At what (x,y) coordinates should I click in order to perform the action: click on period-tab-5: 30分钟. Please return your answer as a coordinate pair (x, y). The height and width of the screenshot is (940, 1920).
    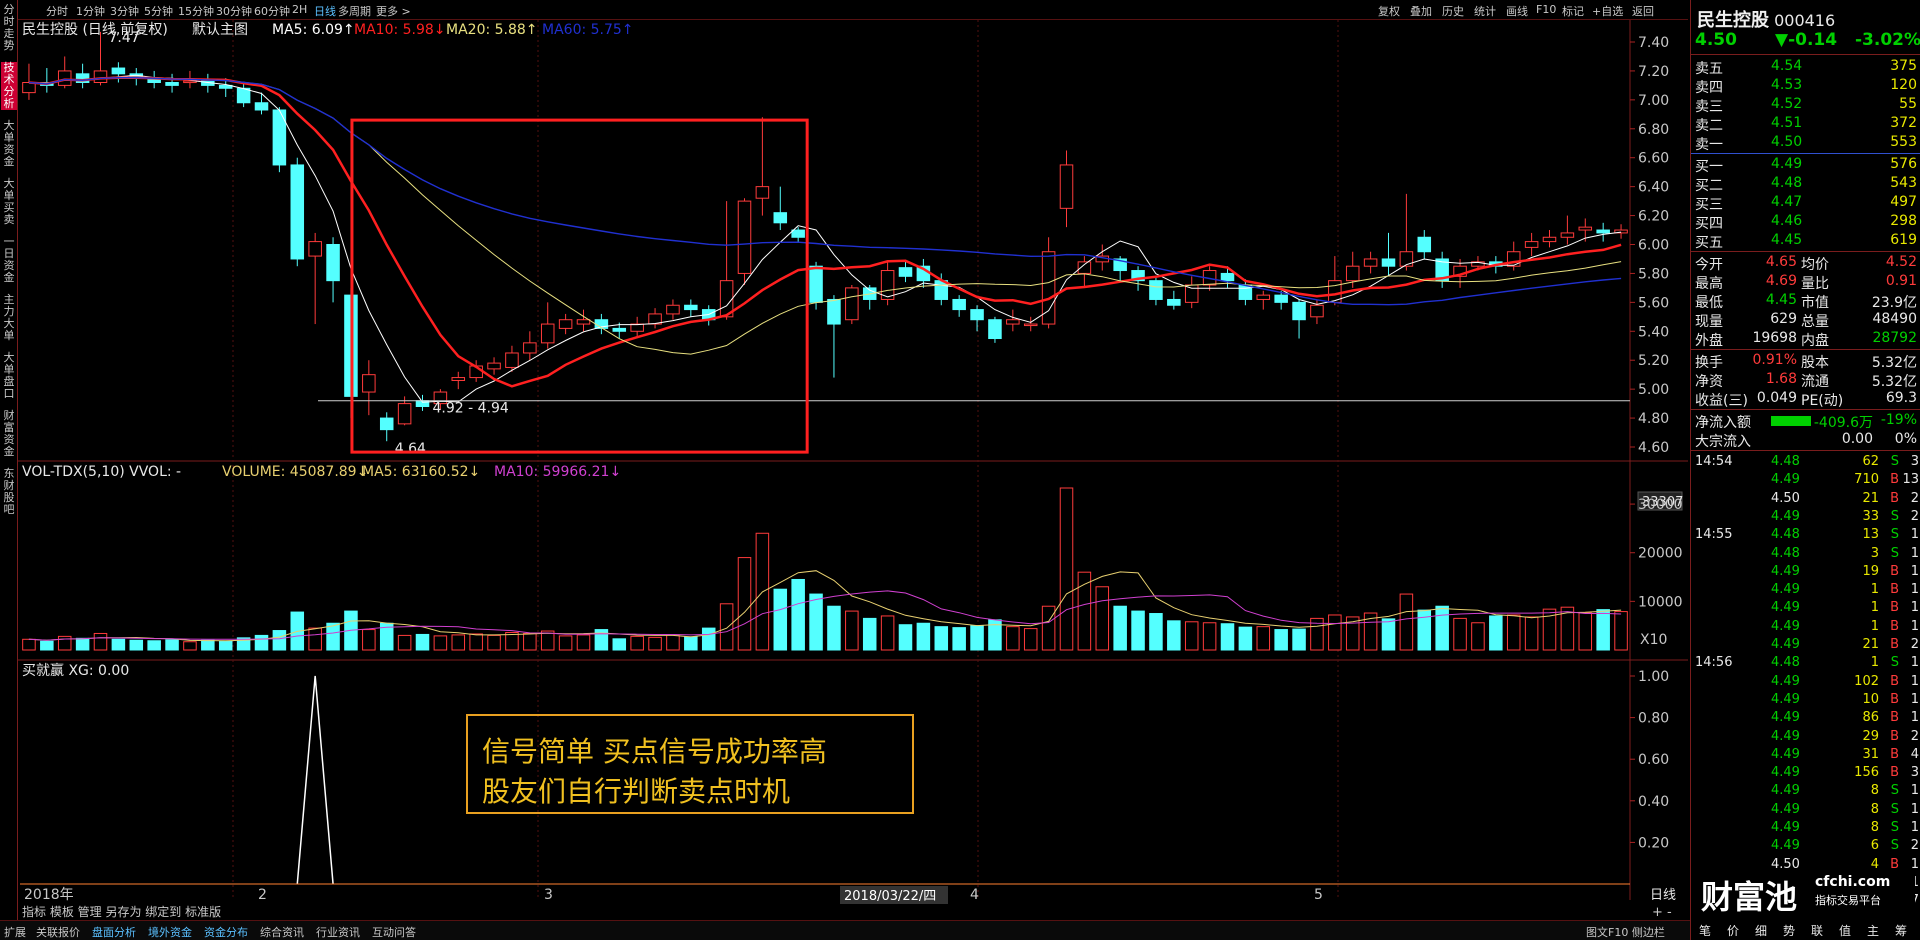
    Looking at the image, I should click on (234, 11).